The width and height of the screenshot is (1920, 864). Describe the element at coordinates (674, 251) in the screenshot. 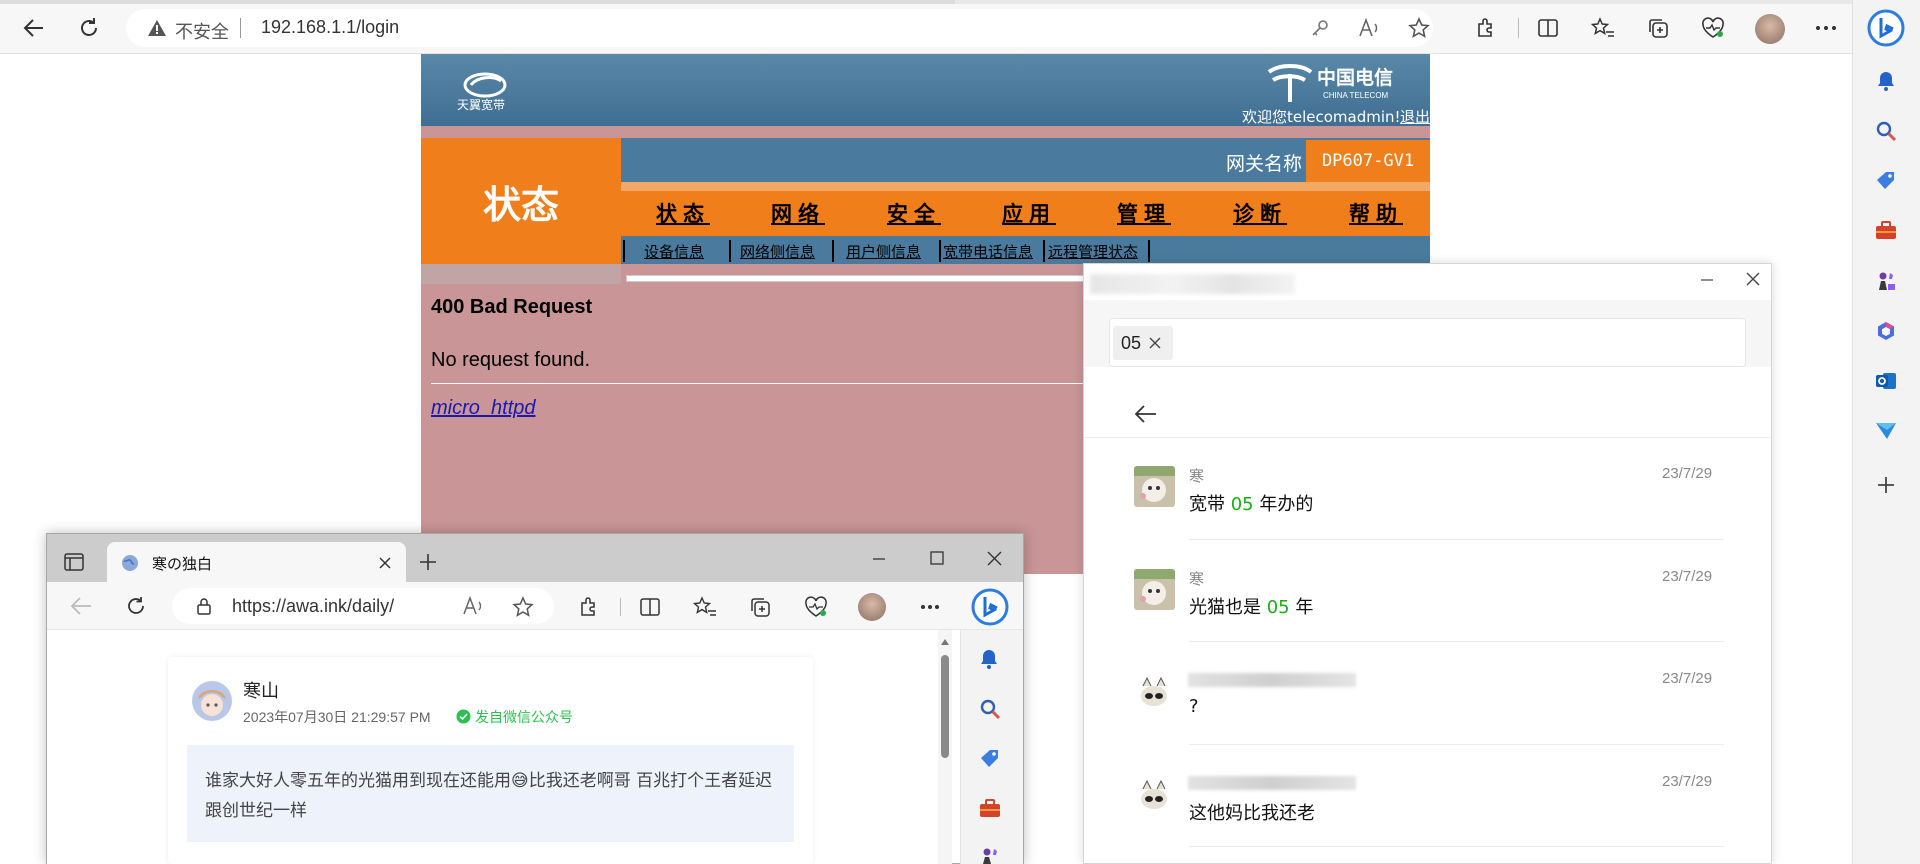

I see `subnav-device-info: 设备信息` at that location.